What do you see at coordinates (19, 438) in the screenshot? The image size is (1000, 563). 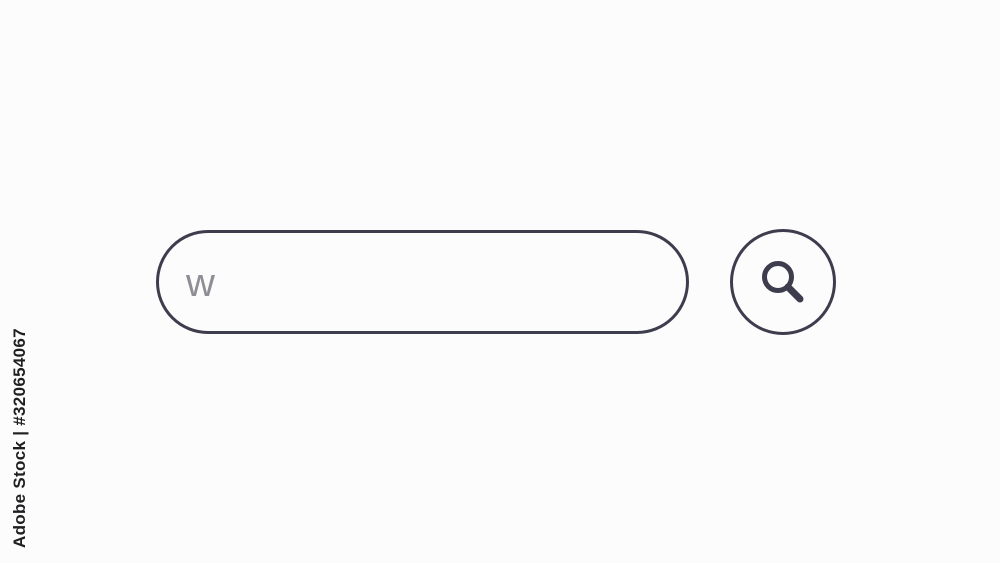 I see `stock-credit-label: Adobe Stock | #320654067` at bounding box center [19, 438].